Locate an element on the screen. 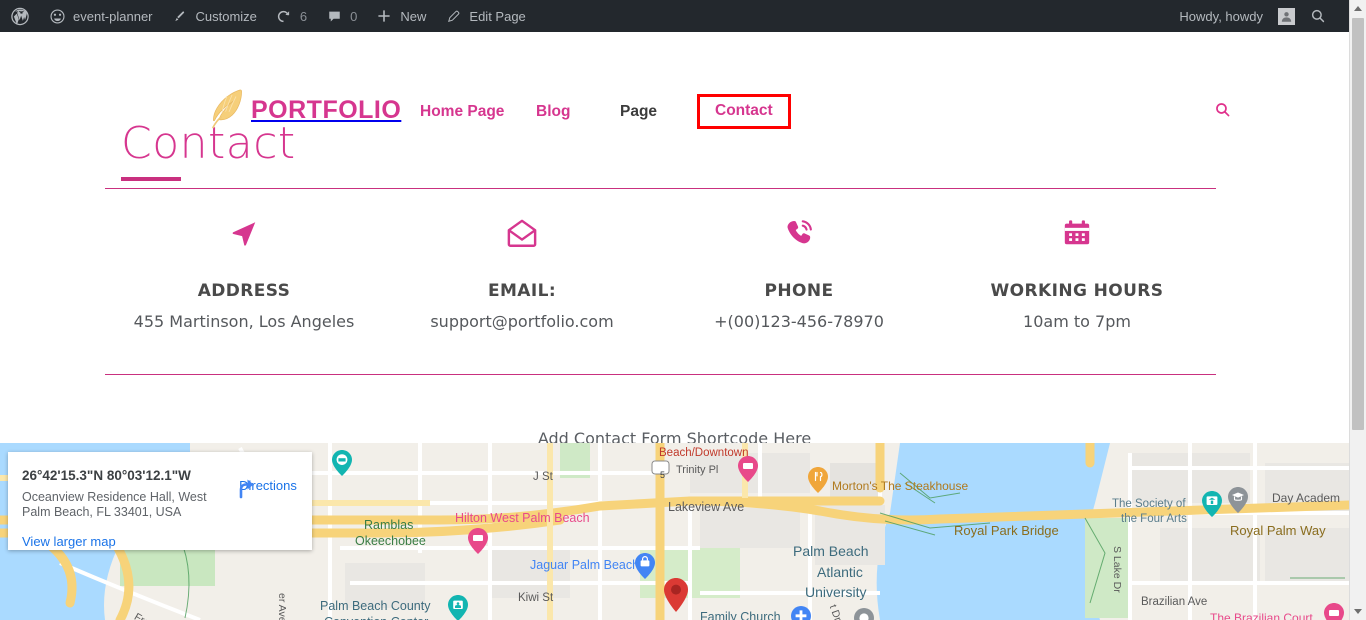  pencil-icon is located at coordinates (453, 16).